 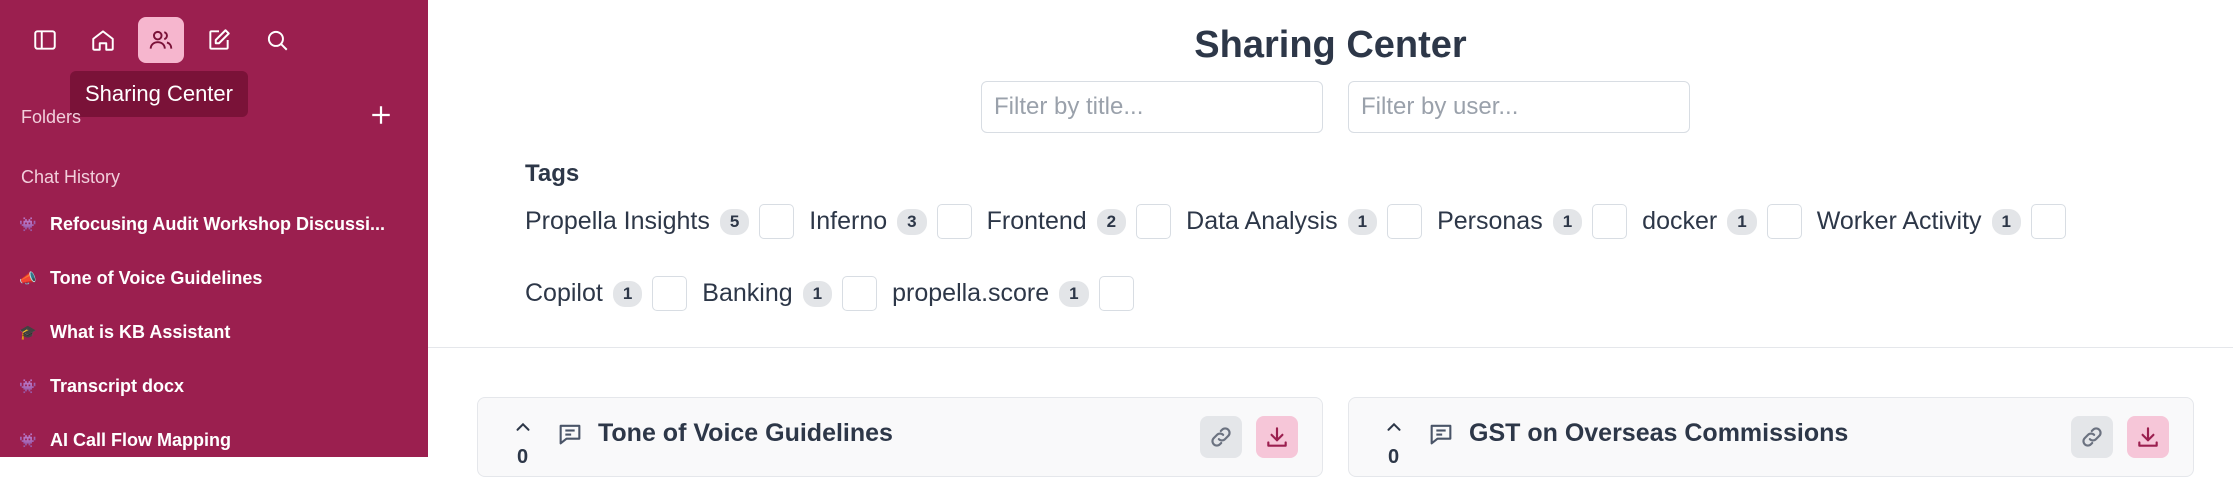 I want to click on tag: propella.score 1, so click(x=1013, y=293).